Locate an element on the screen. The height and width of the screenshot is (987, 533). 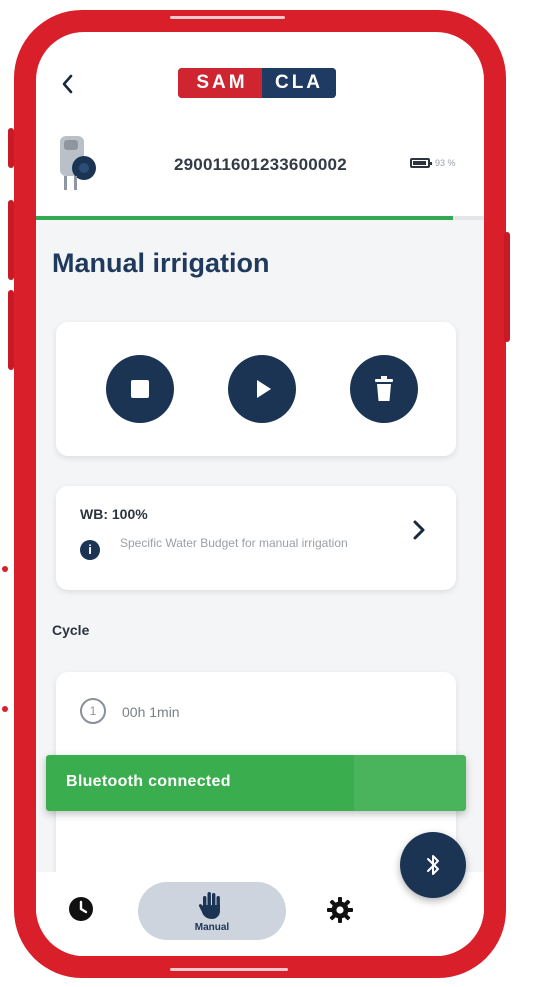
samcla-logo: SAM CLA is located at coordinates (257, 83).